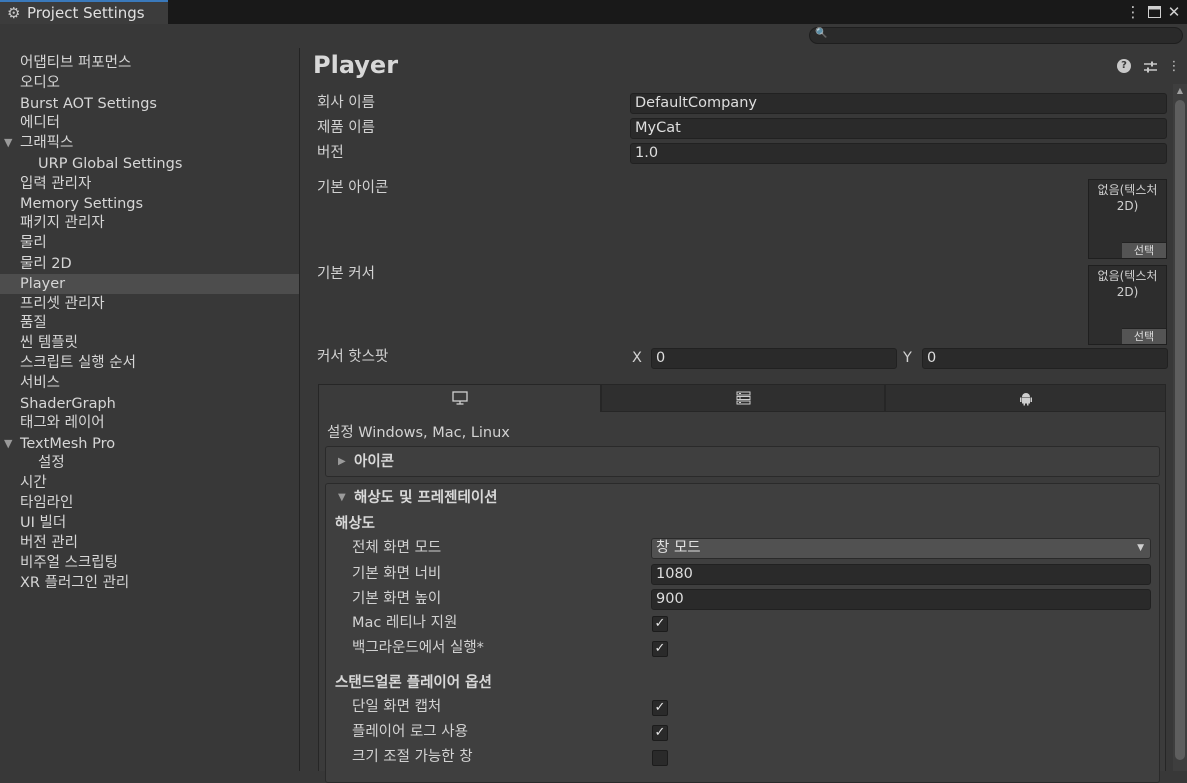 This screenshot has width=1187, height=783. What do you see at coordinates (413, 683) in the screenshot?
I see `standalone-subheader: 스탠드얼론 플레이어 옵션` at bounding box center [413, 683].